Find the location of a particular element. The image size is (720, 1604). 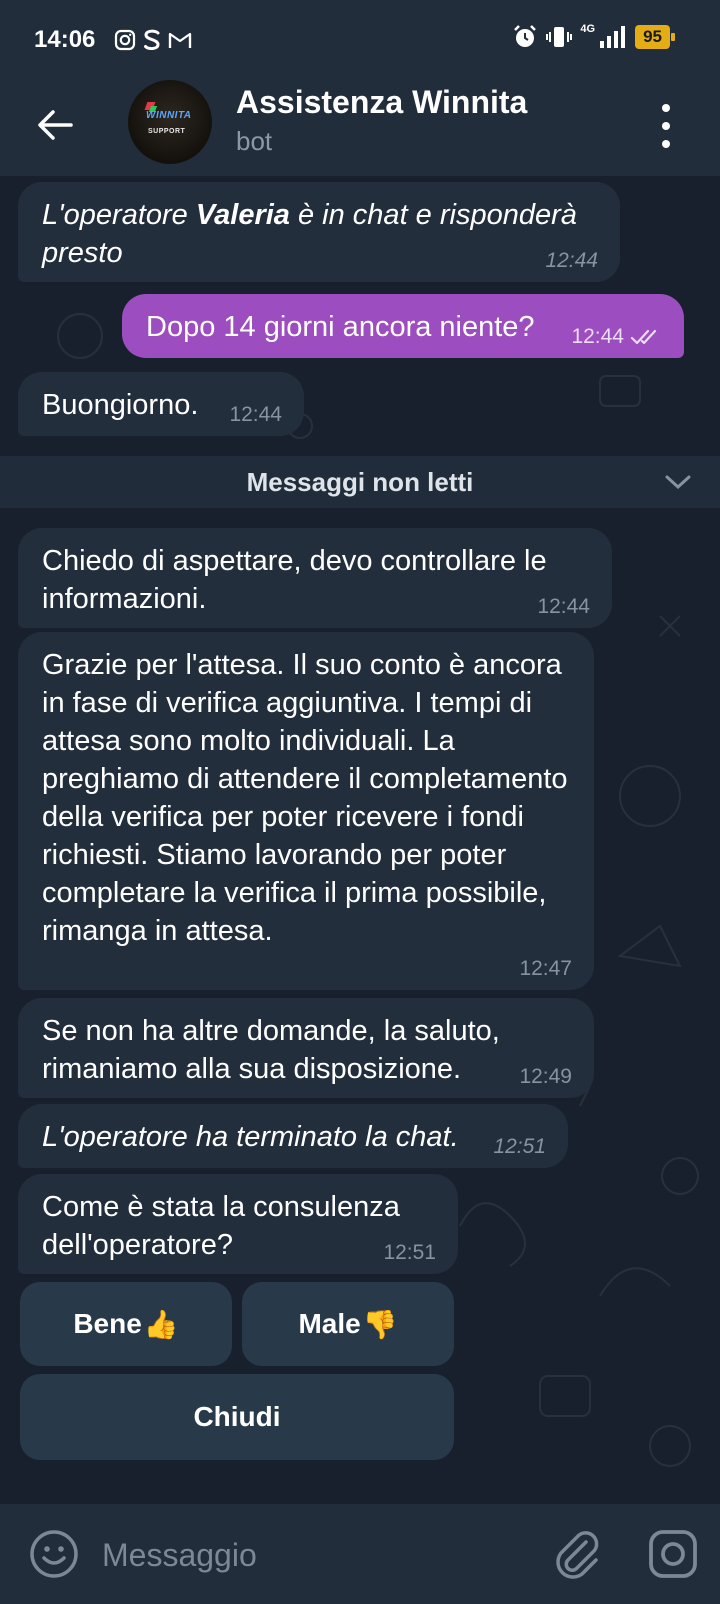

message-composer is located at coordinates (360, 1554).